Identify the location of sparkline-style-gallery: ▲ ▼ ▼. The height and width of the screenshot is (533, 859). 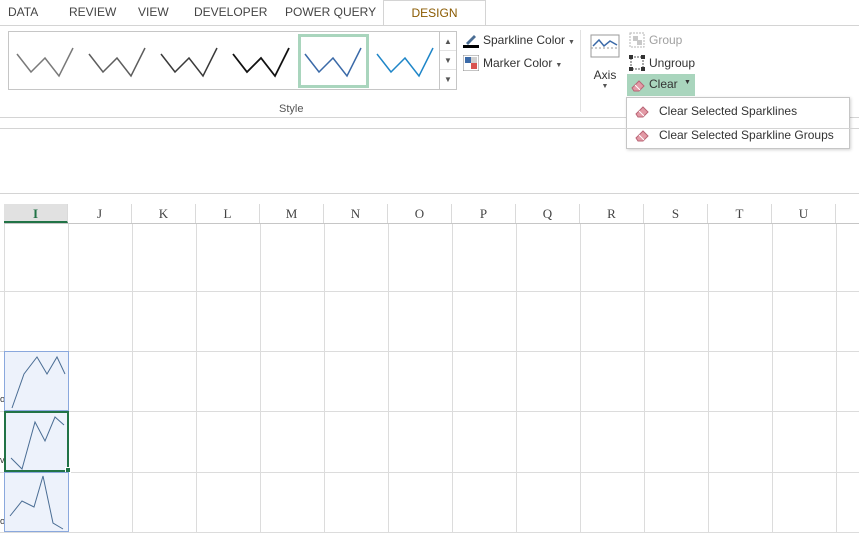
(232, 60).